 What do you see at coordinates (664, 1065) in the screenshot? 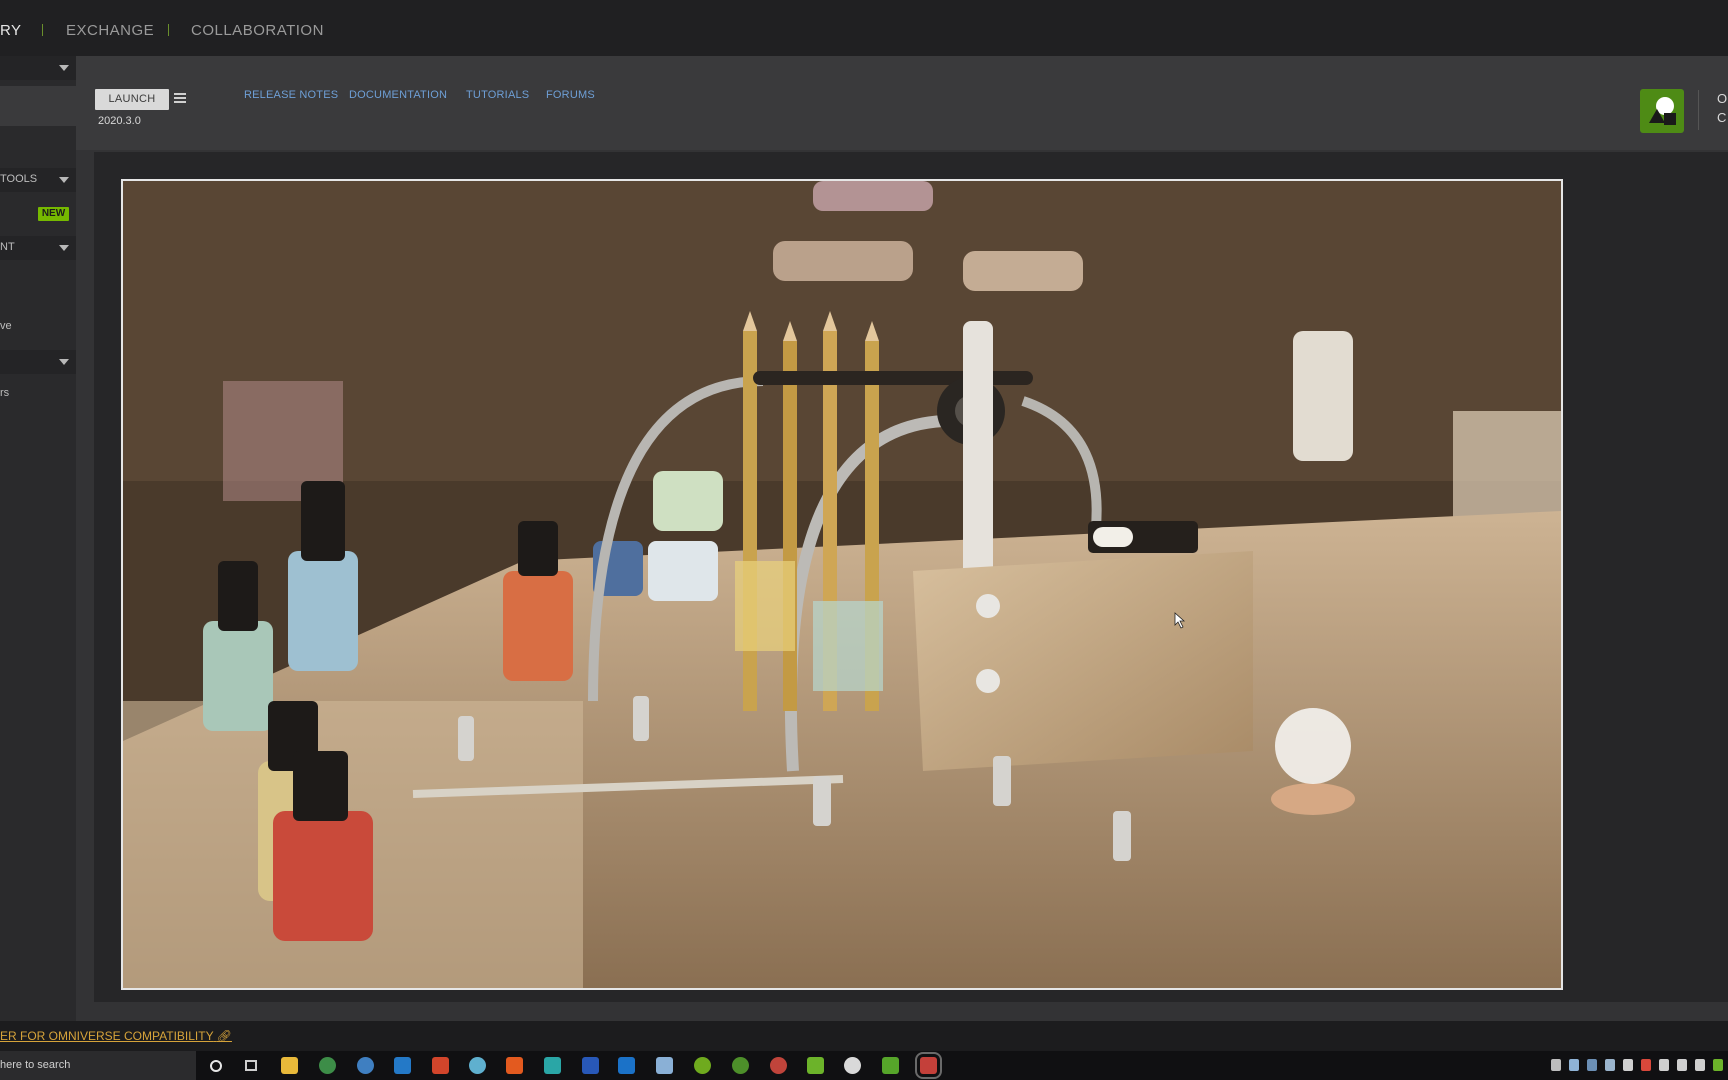
I see `notes-icon` at bounding box center [664, 1065].